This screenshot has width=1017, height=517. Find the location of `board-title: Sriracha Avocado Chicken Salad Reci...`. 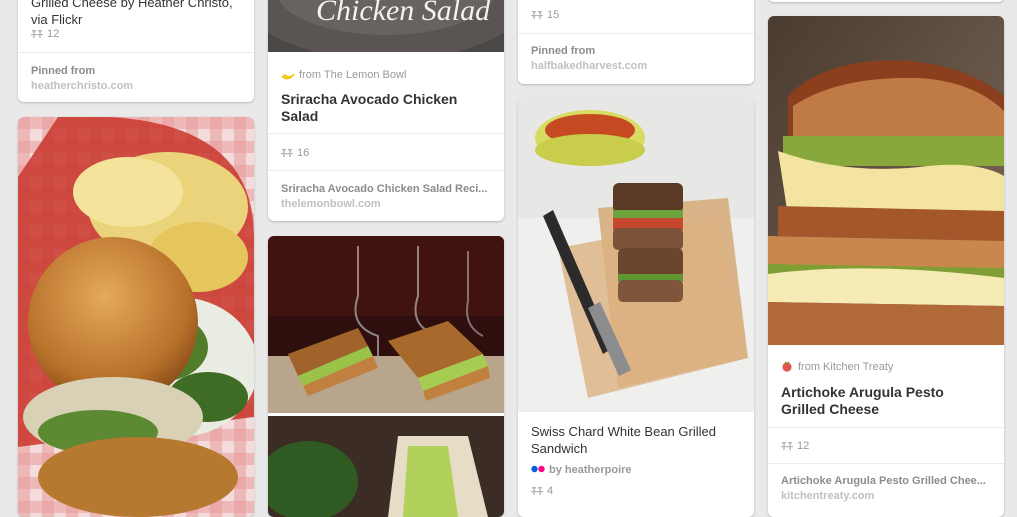

board-title: Sriracha Avocado Chicken Salad Reci... is located at coordinates (386, 189).